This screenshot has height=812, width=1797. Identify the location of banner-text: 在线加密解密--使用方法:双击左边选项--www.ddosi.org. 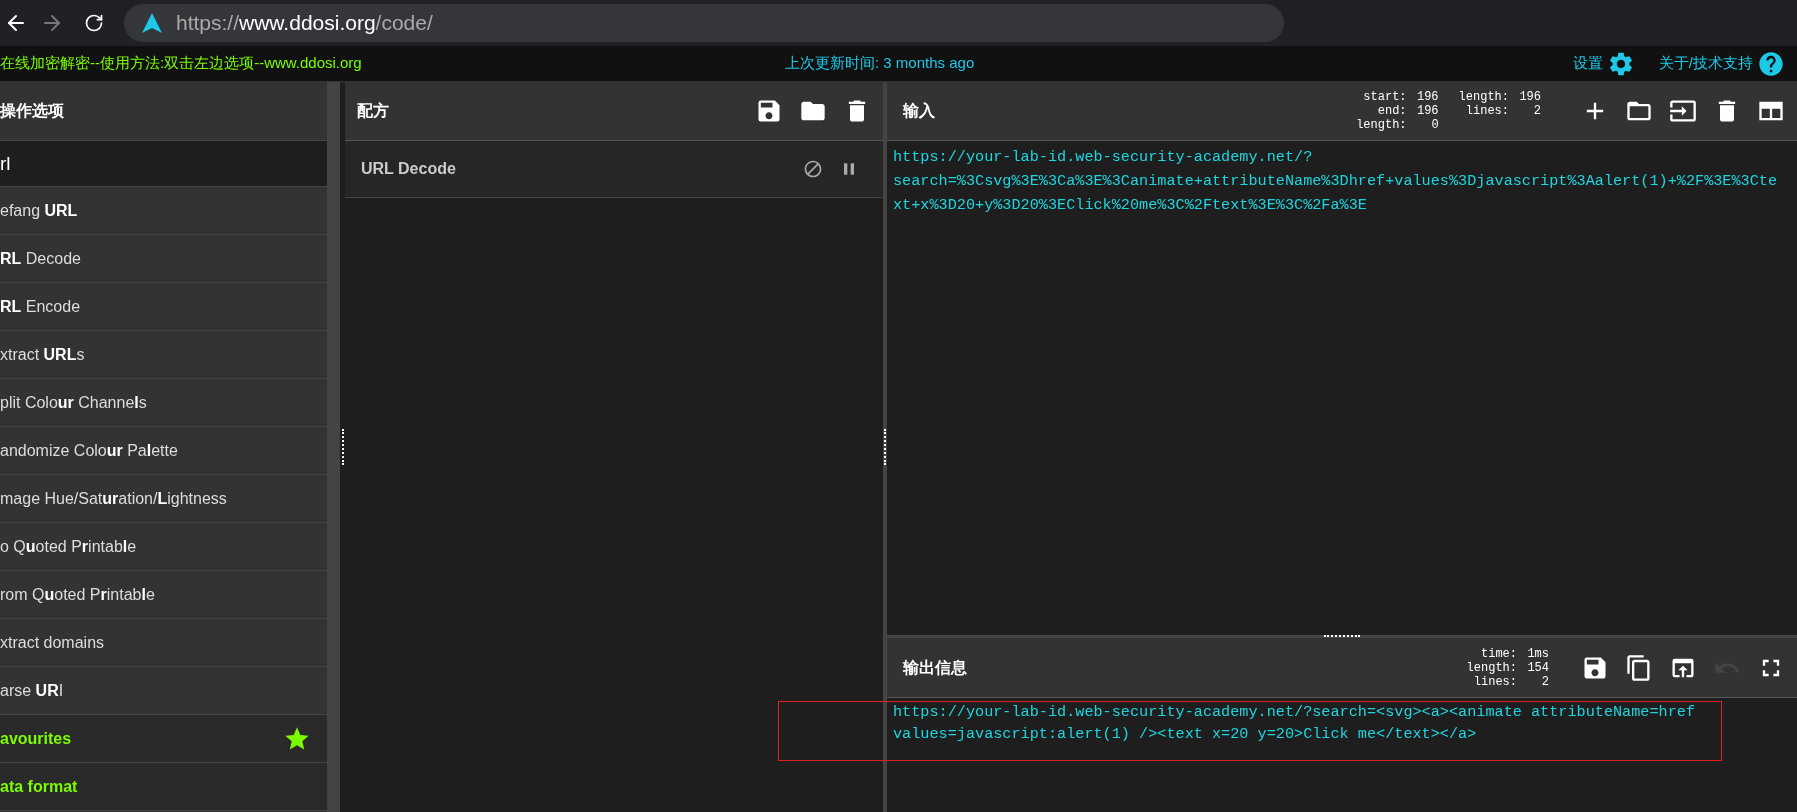
(181, 63).